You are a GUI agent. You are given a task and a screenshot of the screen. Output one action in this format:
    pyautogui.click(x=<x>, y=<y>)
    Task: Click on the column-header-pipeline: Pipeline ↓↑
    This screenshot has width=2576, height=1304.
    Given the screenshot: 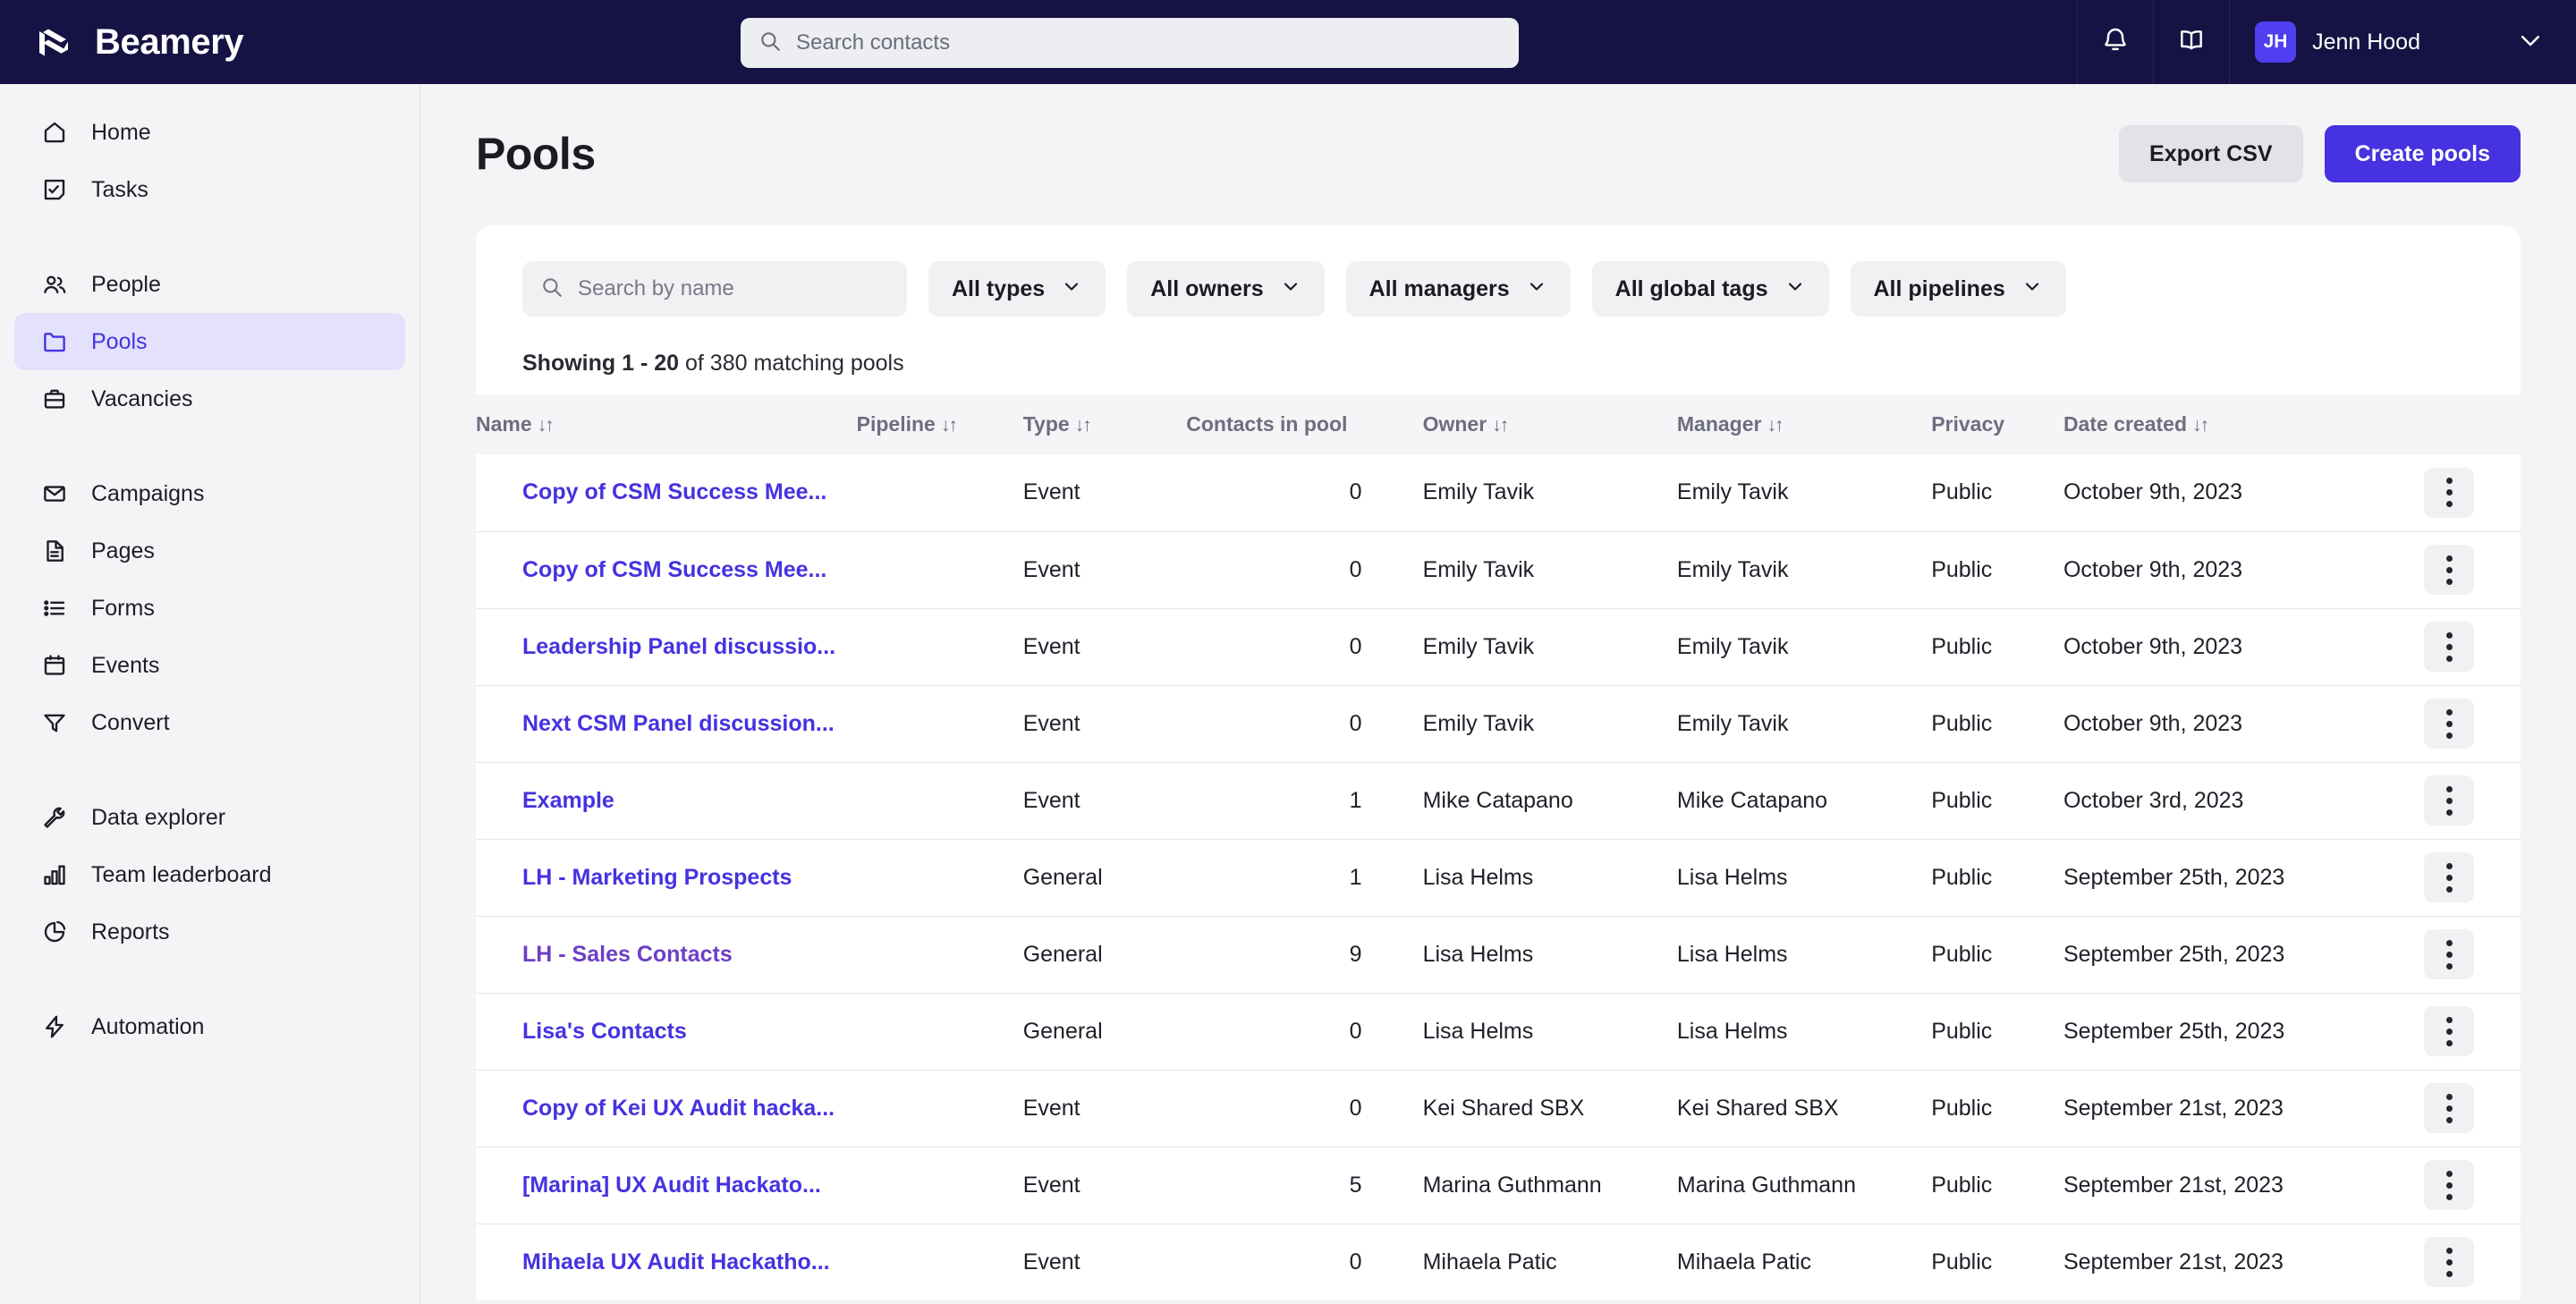 What is the action you would take?
    pyautogui.click(x=939, y=424)
    